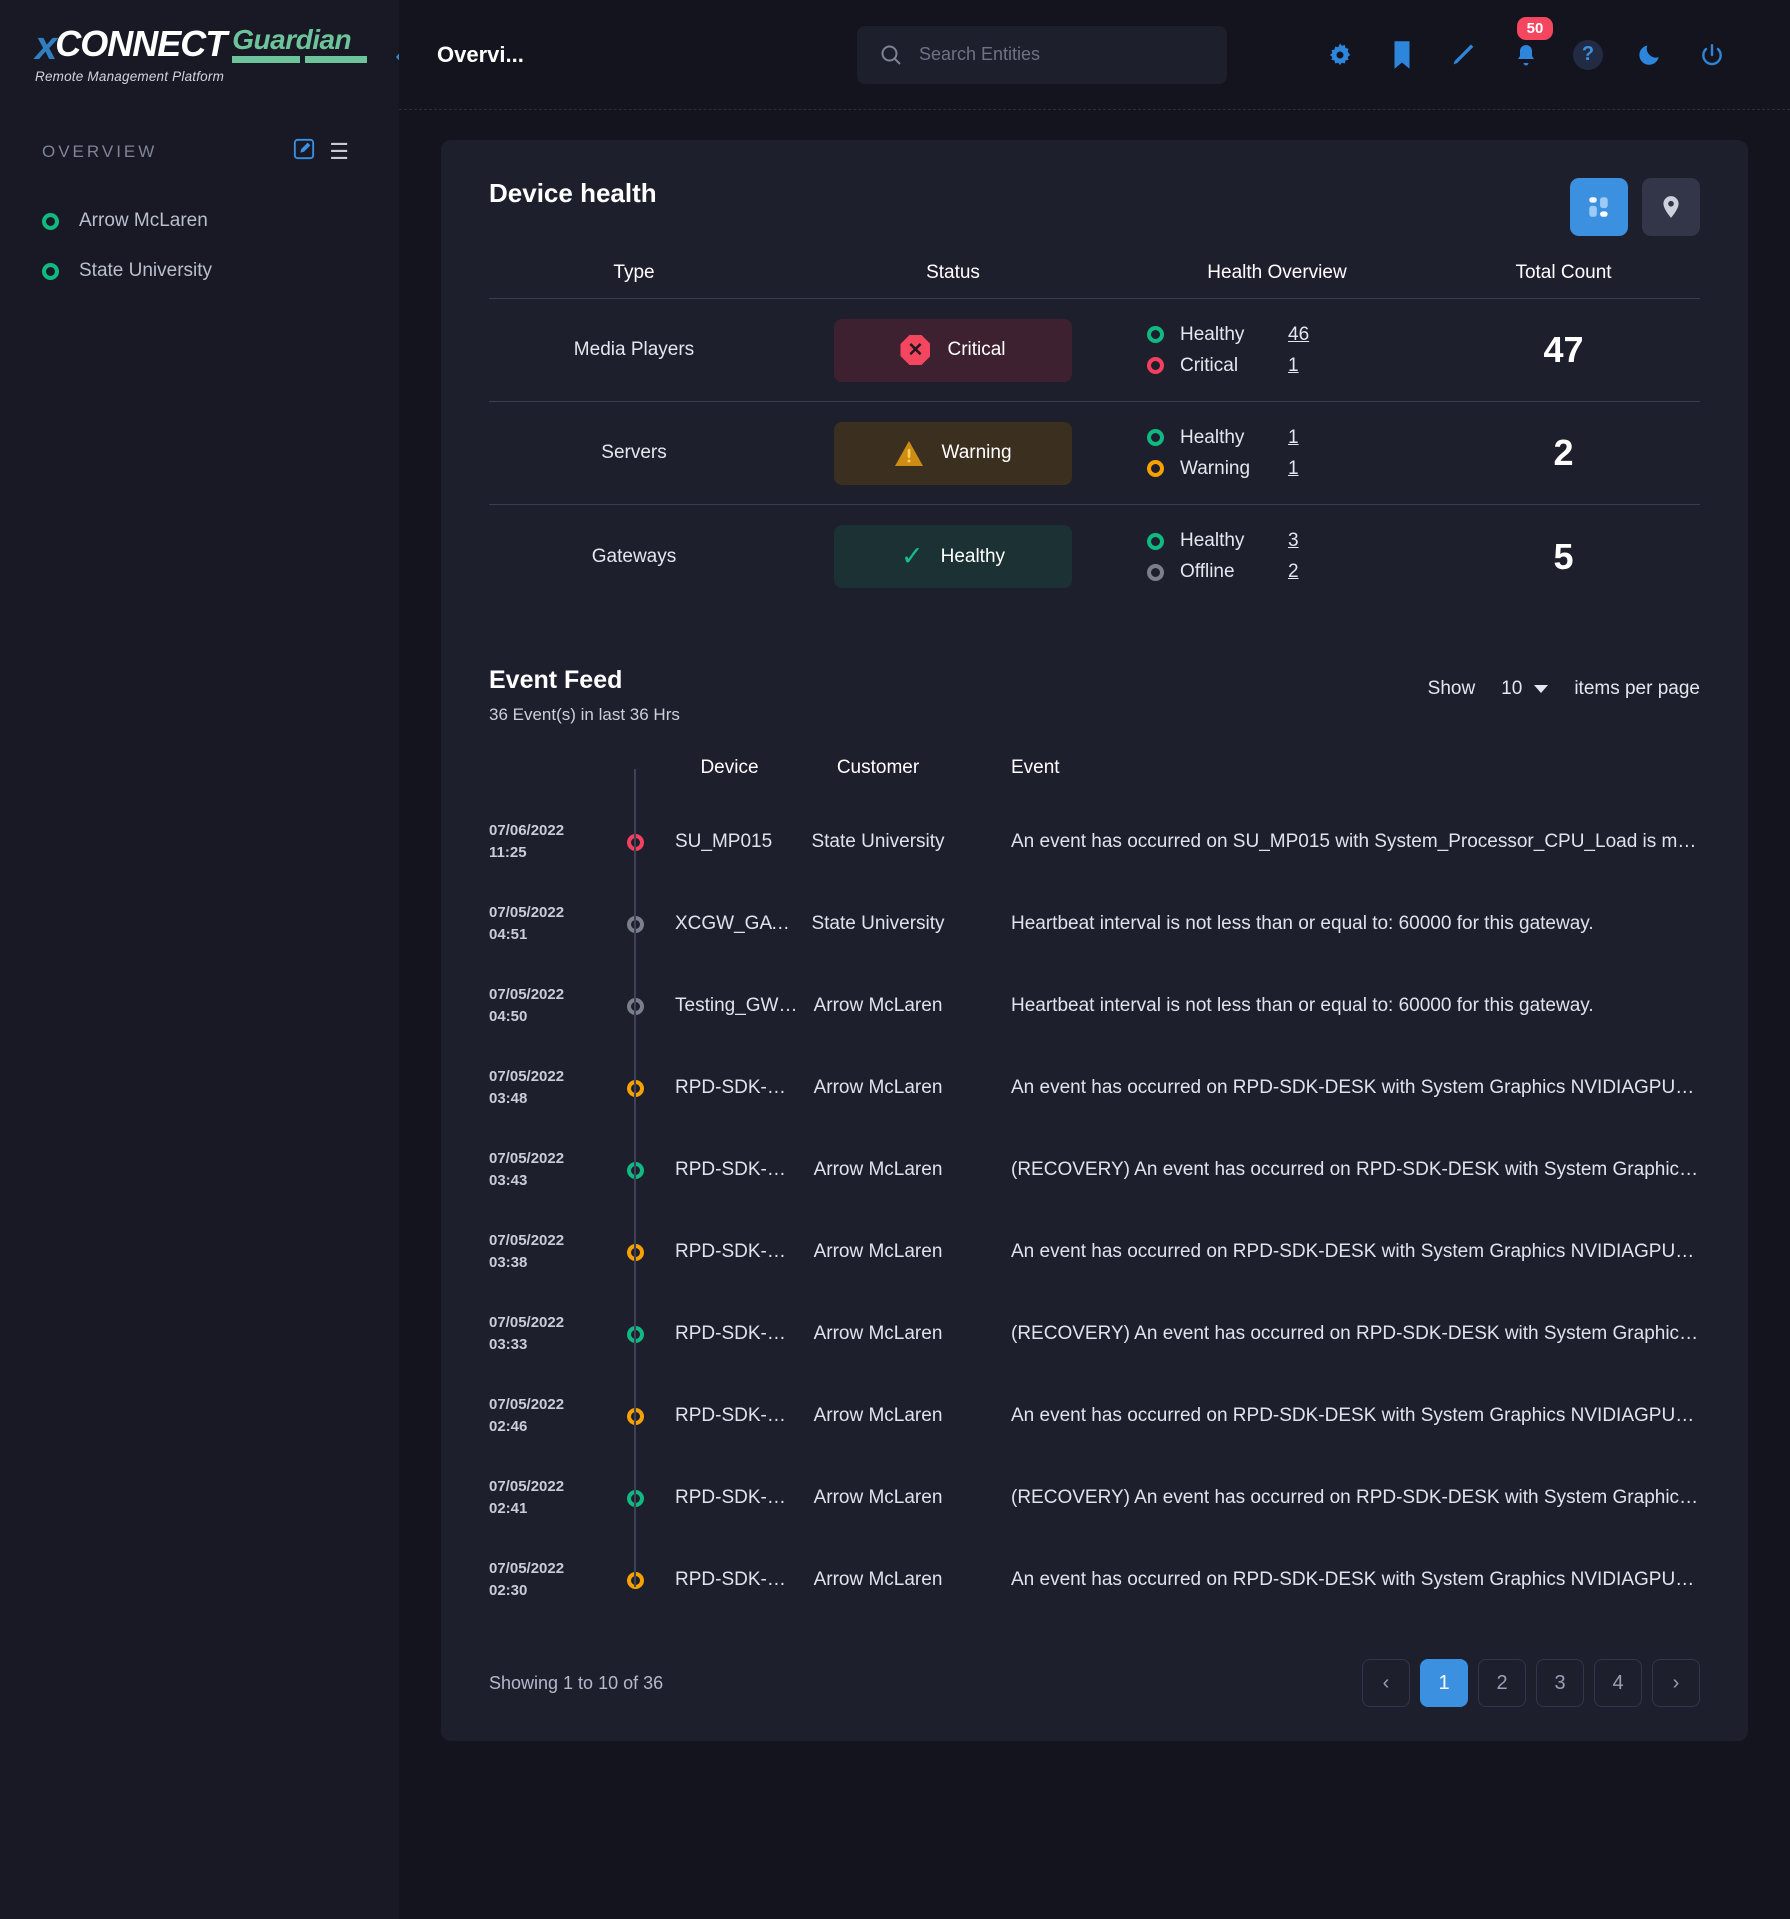  What do you see at coordinates (584, 714) in the screenshot?
I see `event-feed-subtitle: 36 Event(s) in last 36 Hrs` at bounding box center [584, 714].